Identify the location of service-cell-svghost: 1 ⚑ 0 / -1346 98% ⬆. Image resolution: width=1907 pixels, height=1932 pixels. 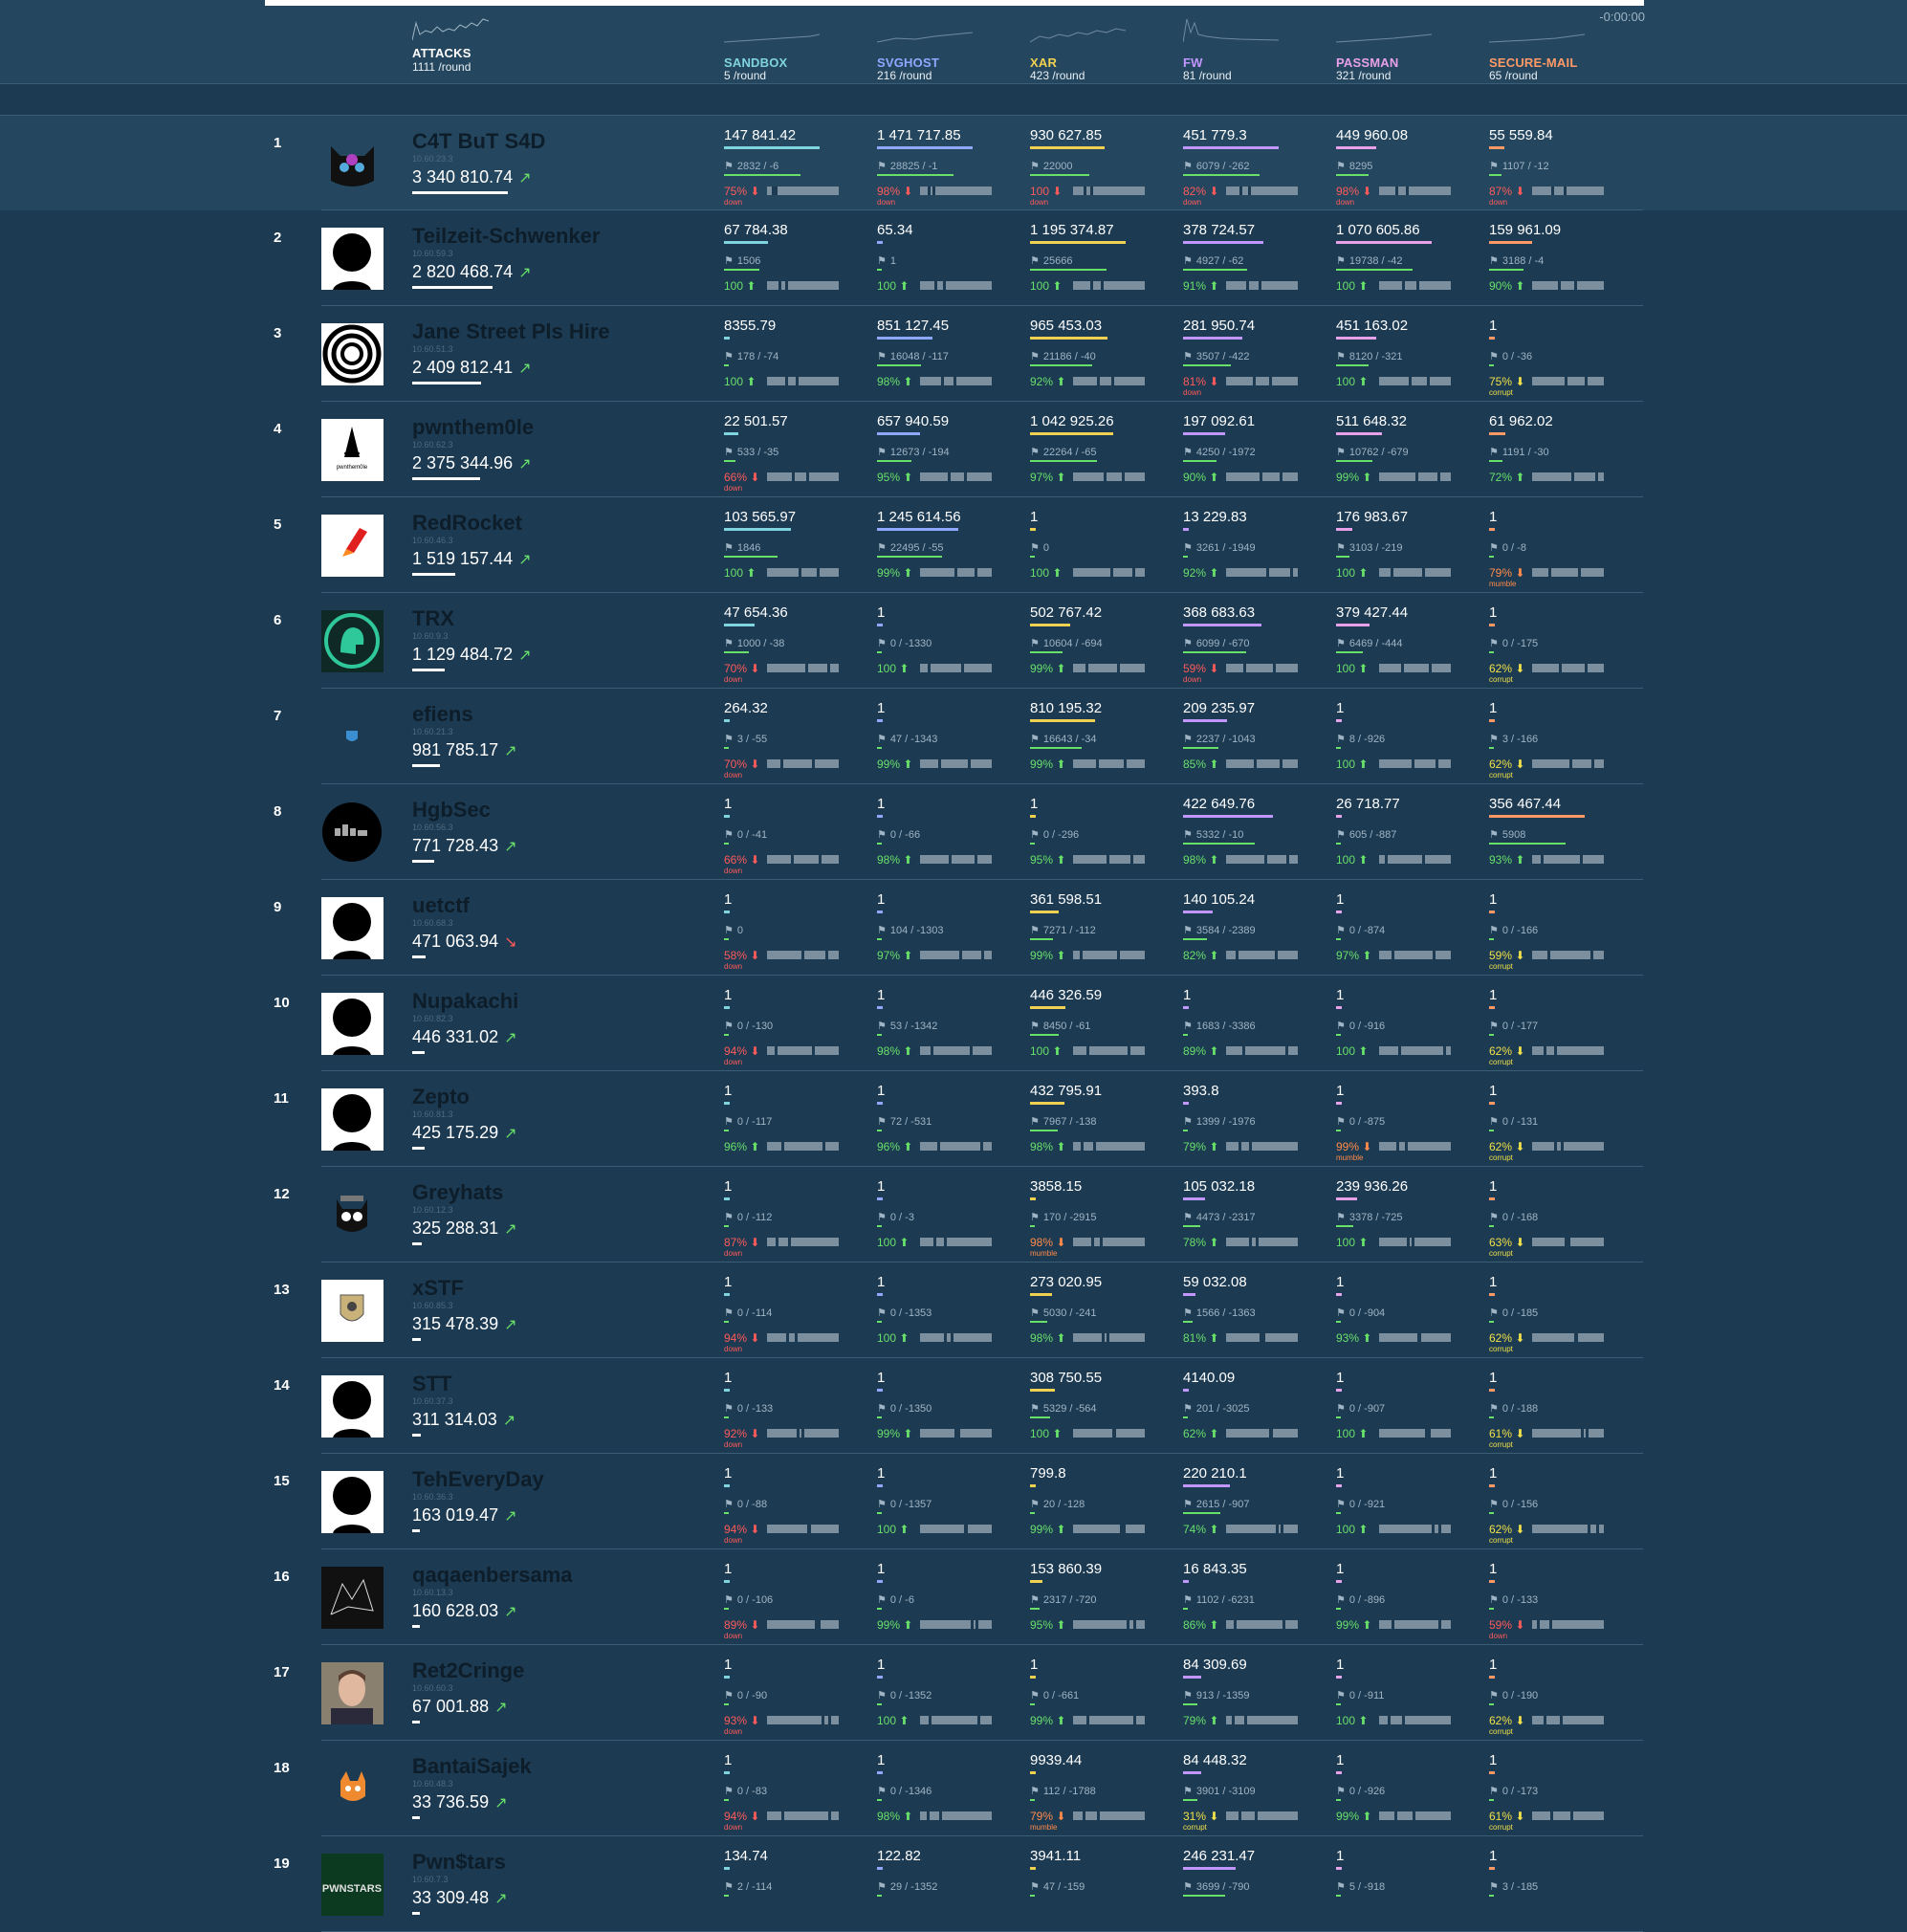
(948, 1793).